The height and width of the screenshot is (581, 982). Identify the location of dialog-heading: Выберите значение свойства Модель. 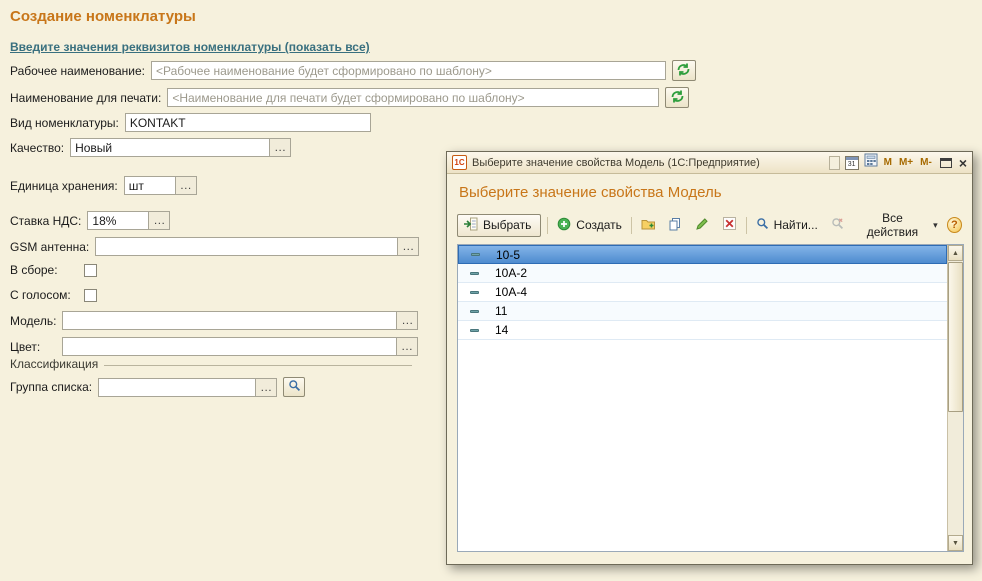
(590, 192).